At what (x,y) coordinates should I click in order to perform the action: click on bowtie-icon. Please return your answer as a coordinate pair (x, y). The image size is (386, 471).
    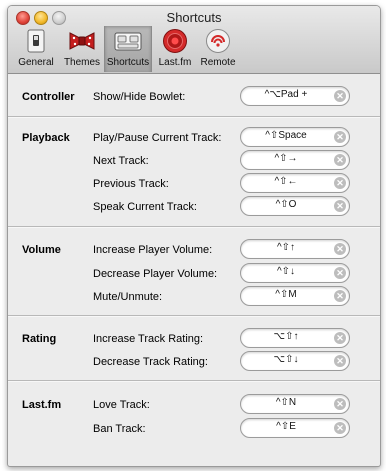
    Looking at the image, I should click on (82, 41).